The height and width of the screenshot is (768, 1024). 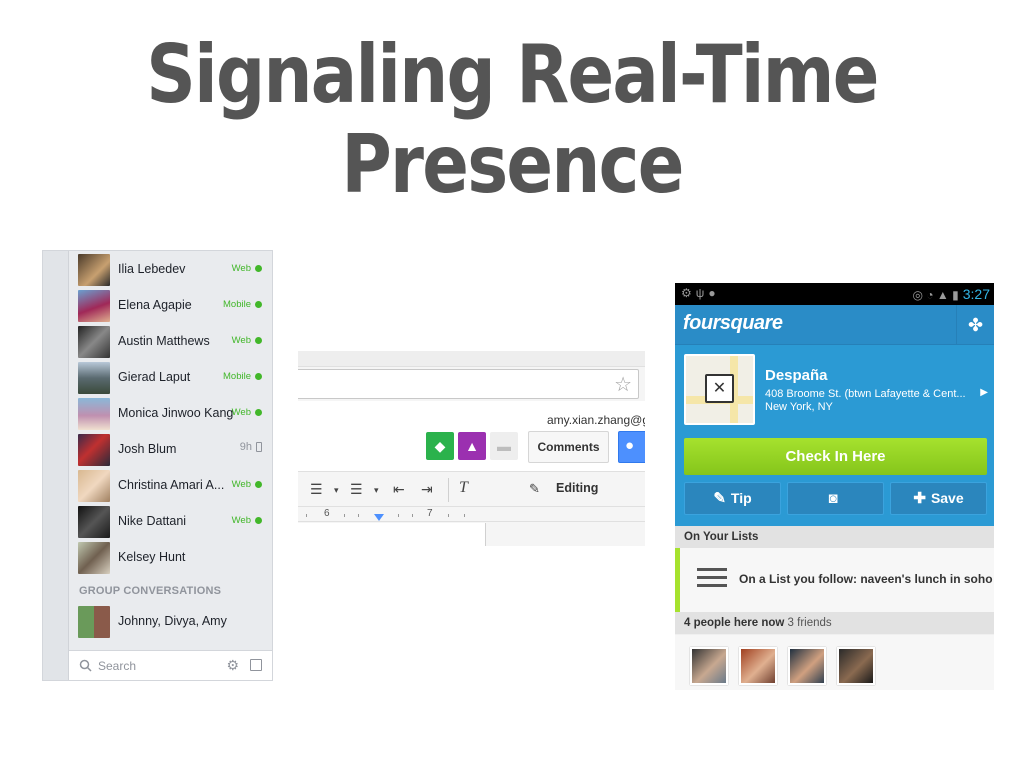 I want to click on save-button: ✚ Save, so click(x=938, y=498).